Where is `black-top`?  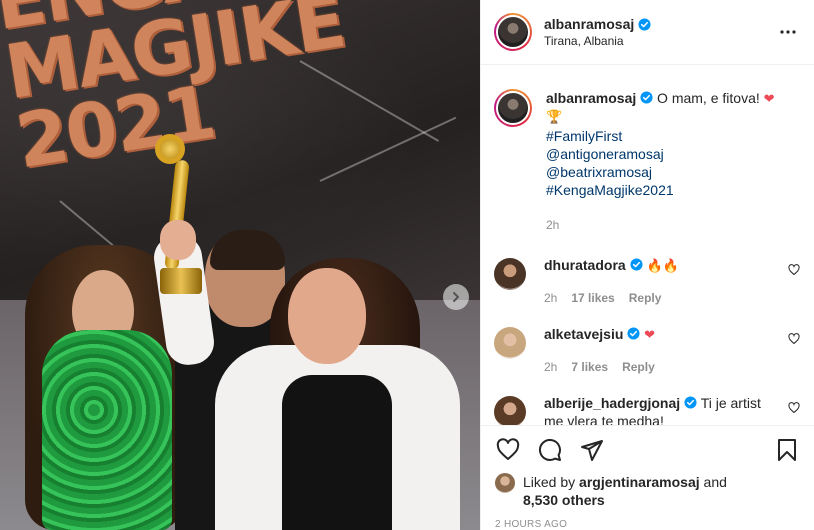 black-top is located at coordinates (337, 452).